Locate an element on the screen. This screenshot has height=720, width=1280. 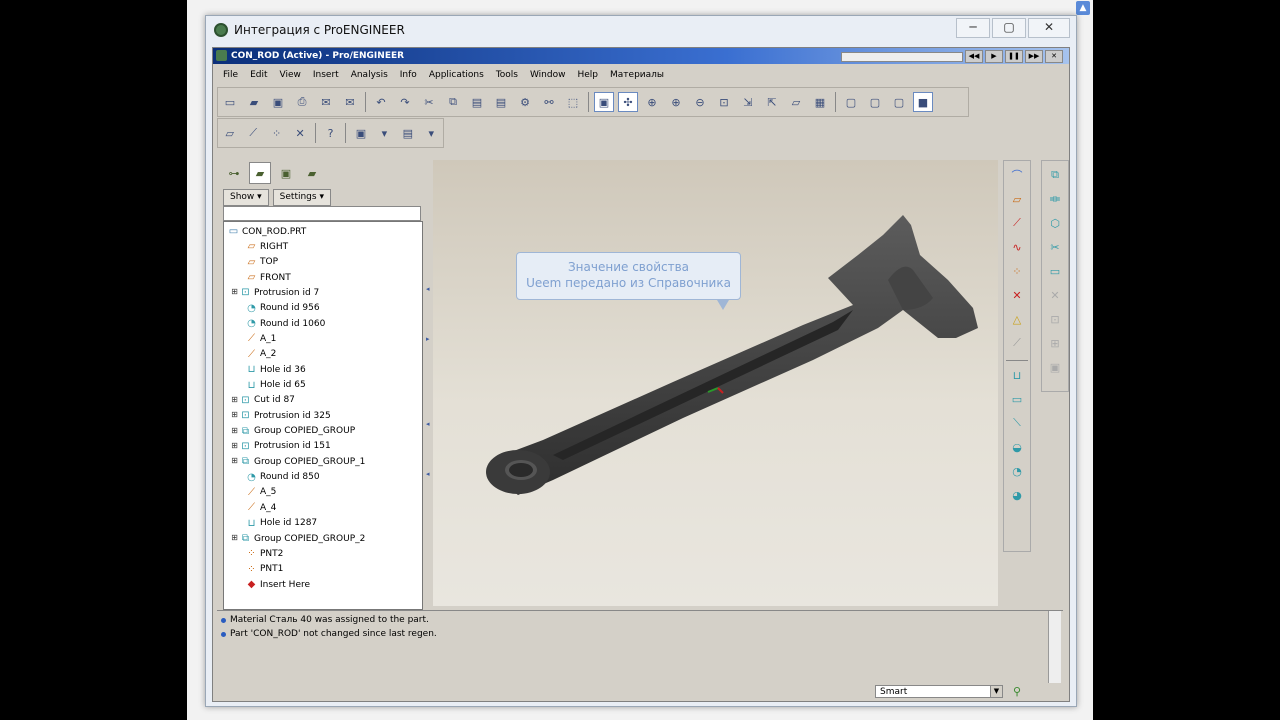
cut-icon: ✂ is located at coordinates (429, 102).